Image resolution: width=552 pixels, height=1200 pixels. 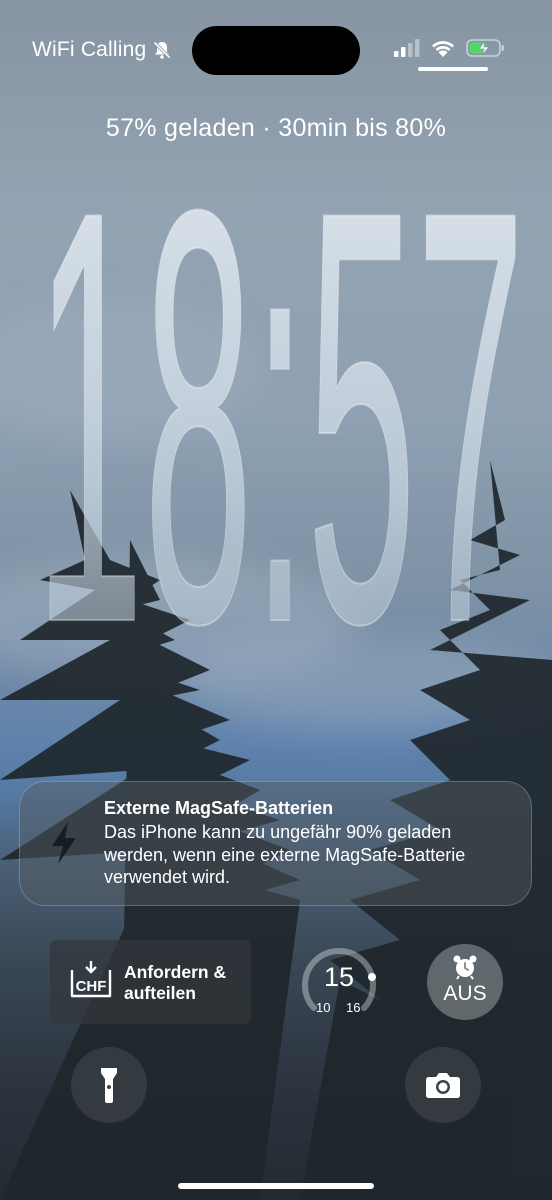 I want to click on gauge-value: 15, so click(x=339, y=977).